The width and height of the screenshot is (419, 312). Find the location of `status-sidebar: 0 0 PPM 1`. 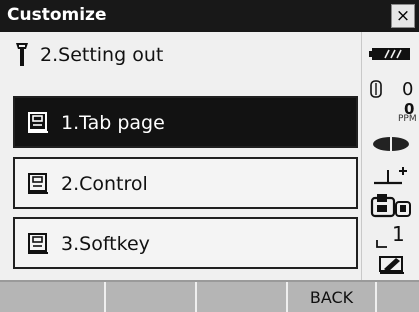

status-sidebar: 0 0 PPM 1 is located at coordinates (390, 156).